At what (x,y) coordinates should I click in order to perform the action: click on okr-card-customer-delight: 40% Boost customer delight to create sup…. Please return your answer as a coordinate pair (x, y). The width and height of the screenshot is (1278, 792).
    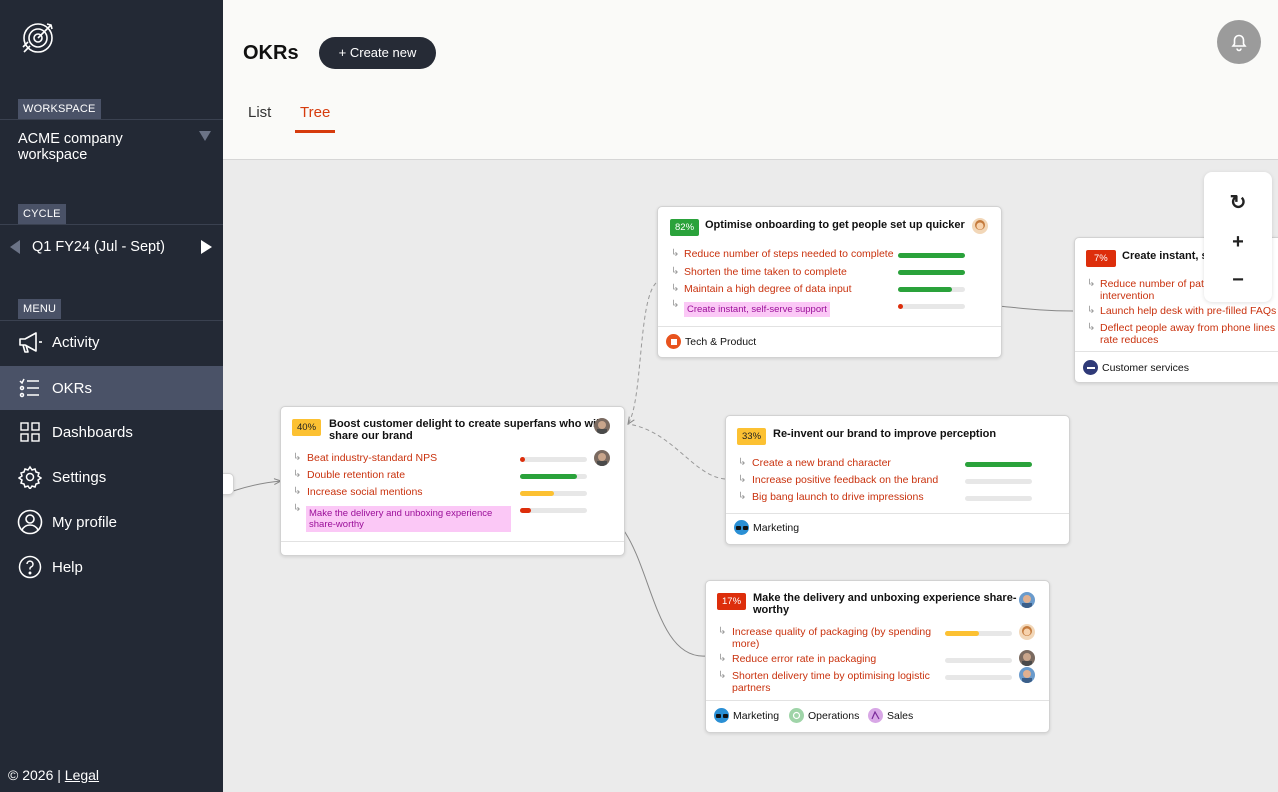
    Looking at the image, I should click on (452, 481).